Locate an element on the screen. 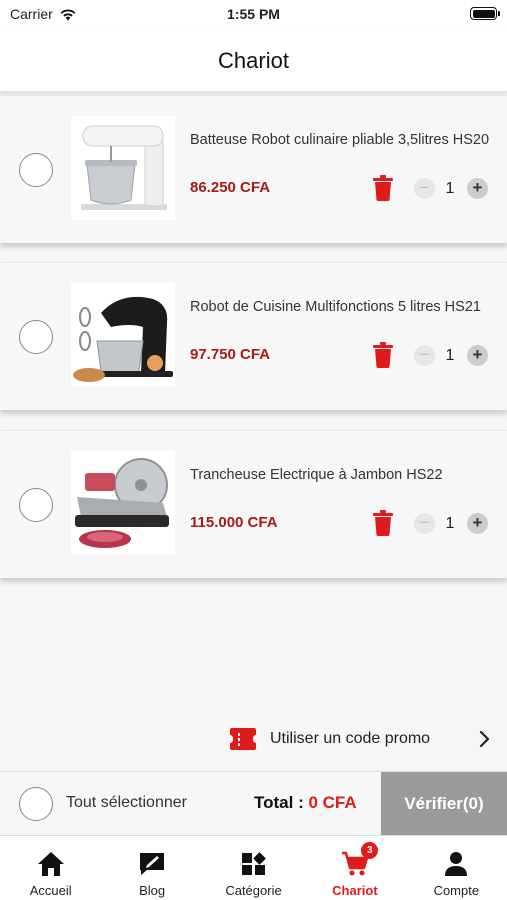  total-label: Total : is located at coordinates (279, 802).